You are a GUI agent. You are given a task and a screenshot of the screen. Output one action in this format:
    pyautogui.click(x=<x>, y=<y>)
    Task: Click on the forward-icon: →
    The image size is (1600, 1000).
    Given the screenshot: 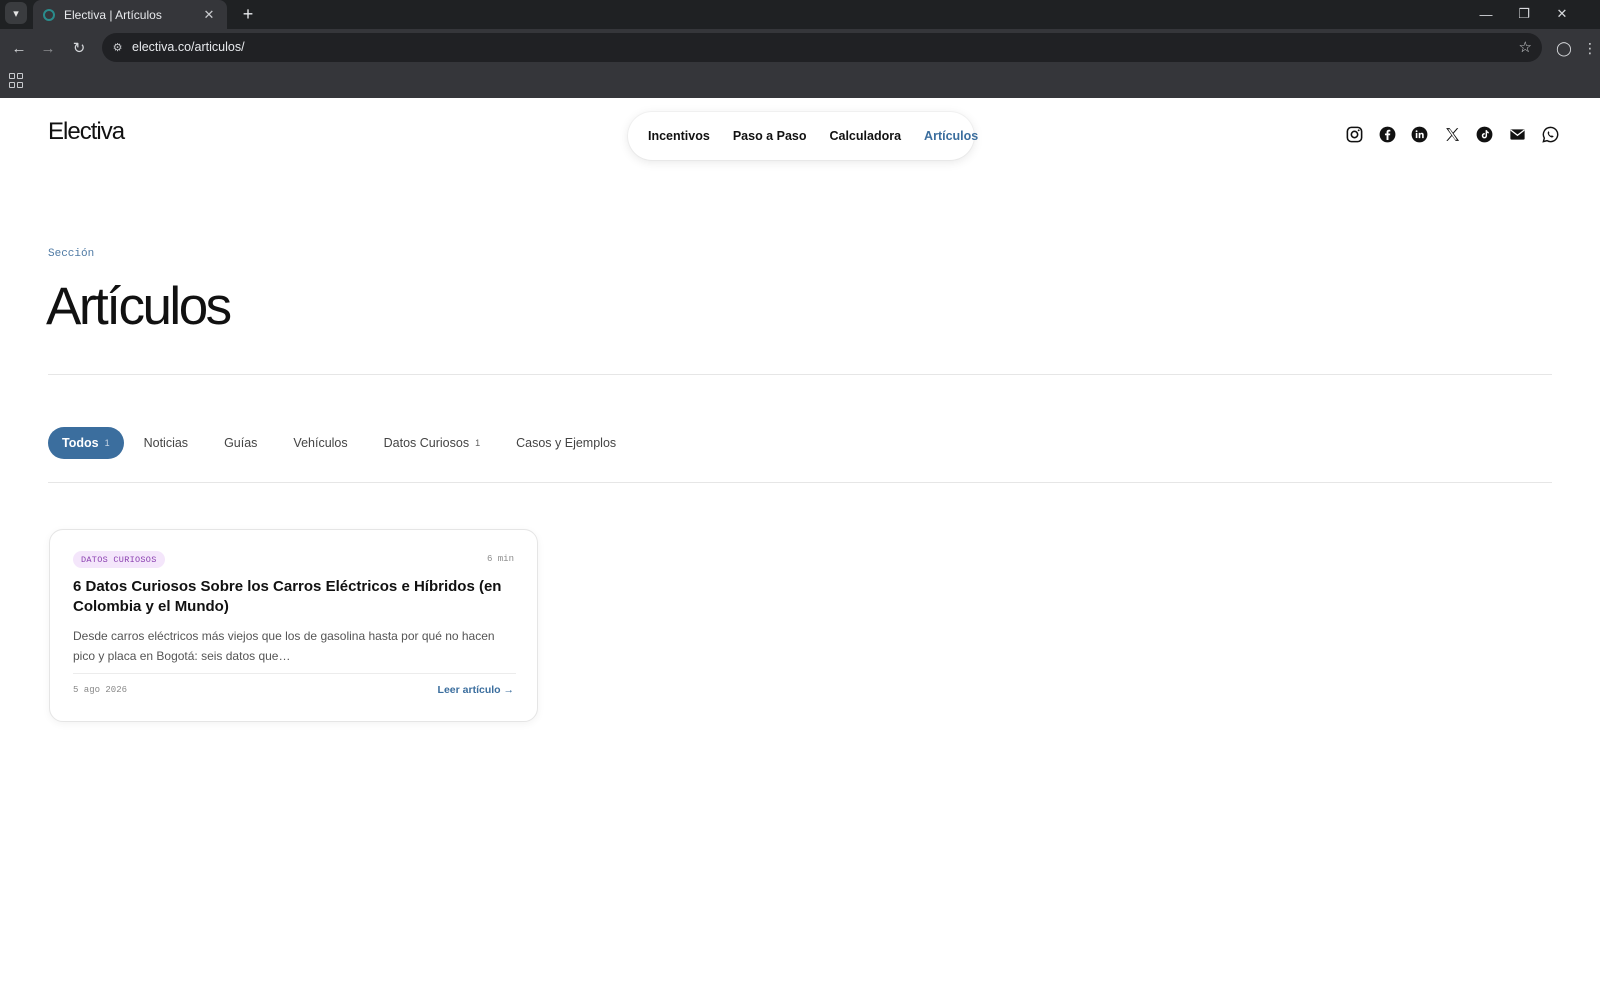 What is the action you would take?
    pyautogui.click(x=48, y=48)
    